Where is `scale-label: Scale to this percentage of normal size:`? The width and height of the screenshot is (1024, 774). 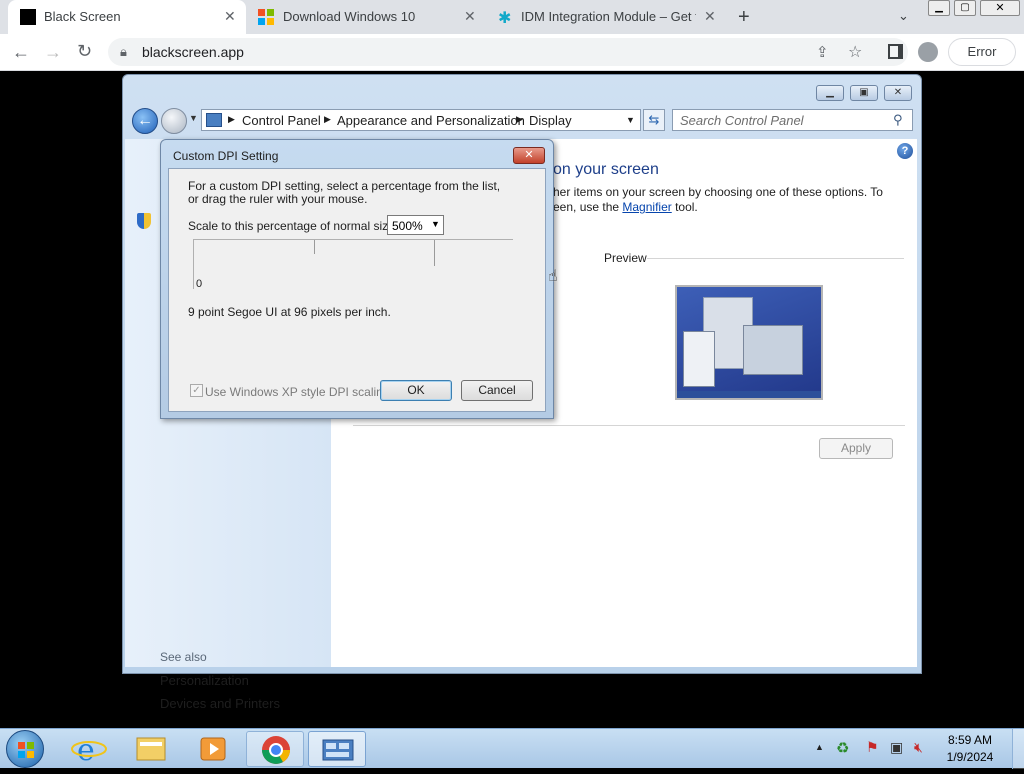
scale-label: Scale to this percentage of normal size: is located at coordinates (293, 226).